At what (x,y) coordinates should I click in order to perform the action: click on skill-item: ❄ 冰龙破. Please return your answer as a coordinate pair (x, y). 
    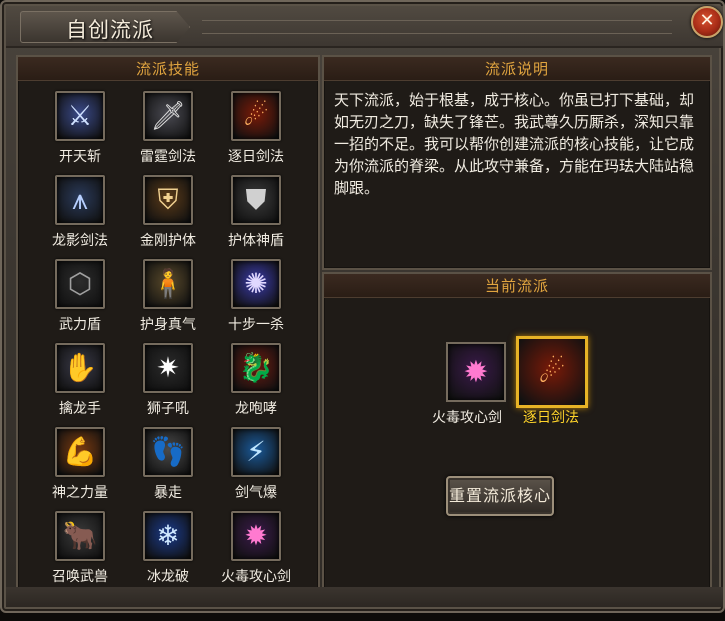
    Looking at the image, I should click on (167, 552).